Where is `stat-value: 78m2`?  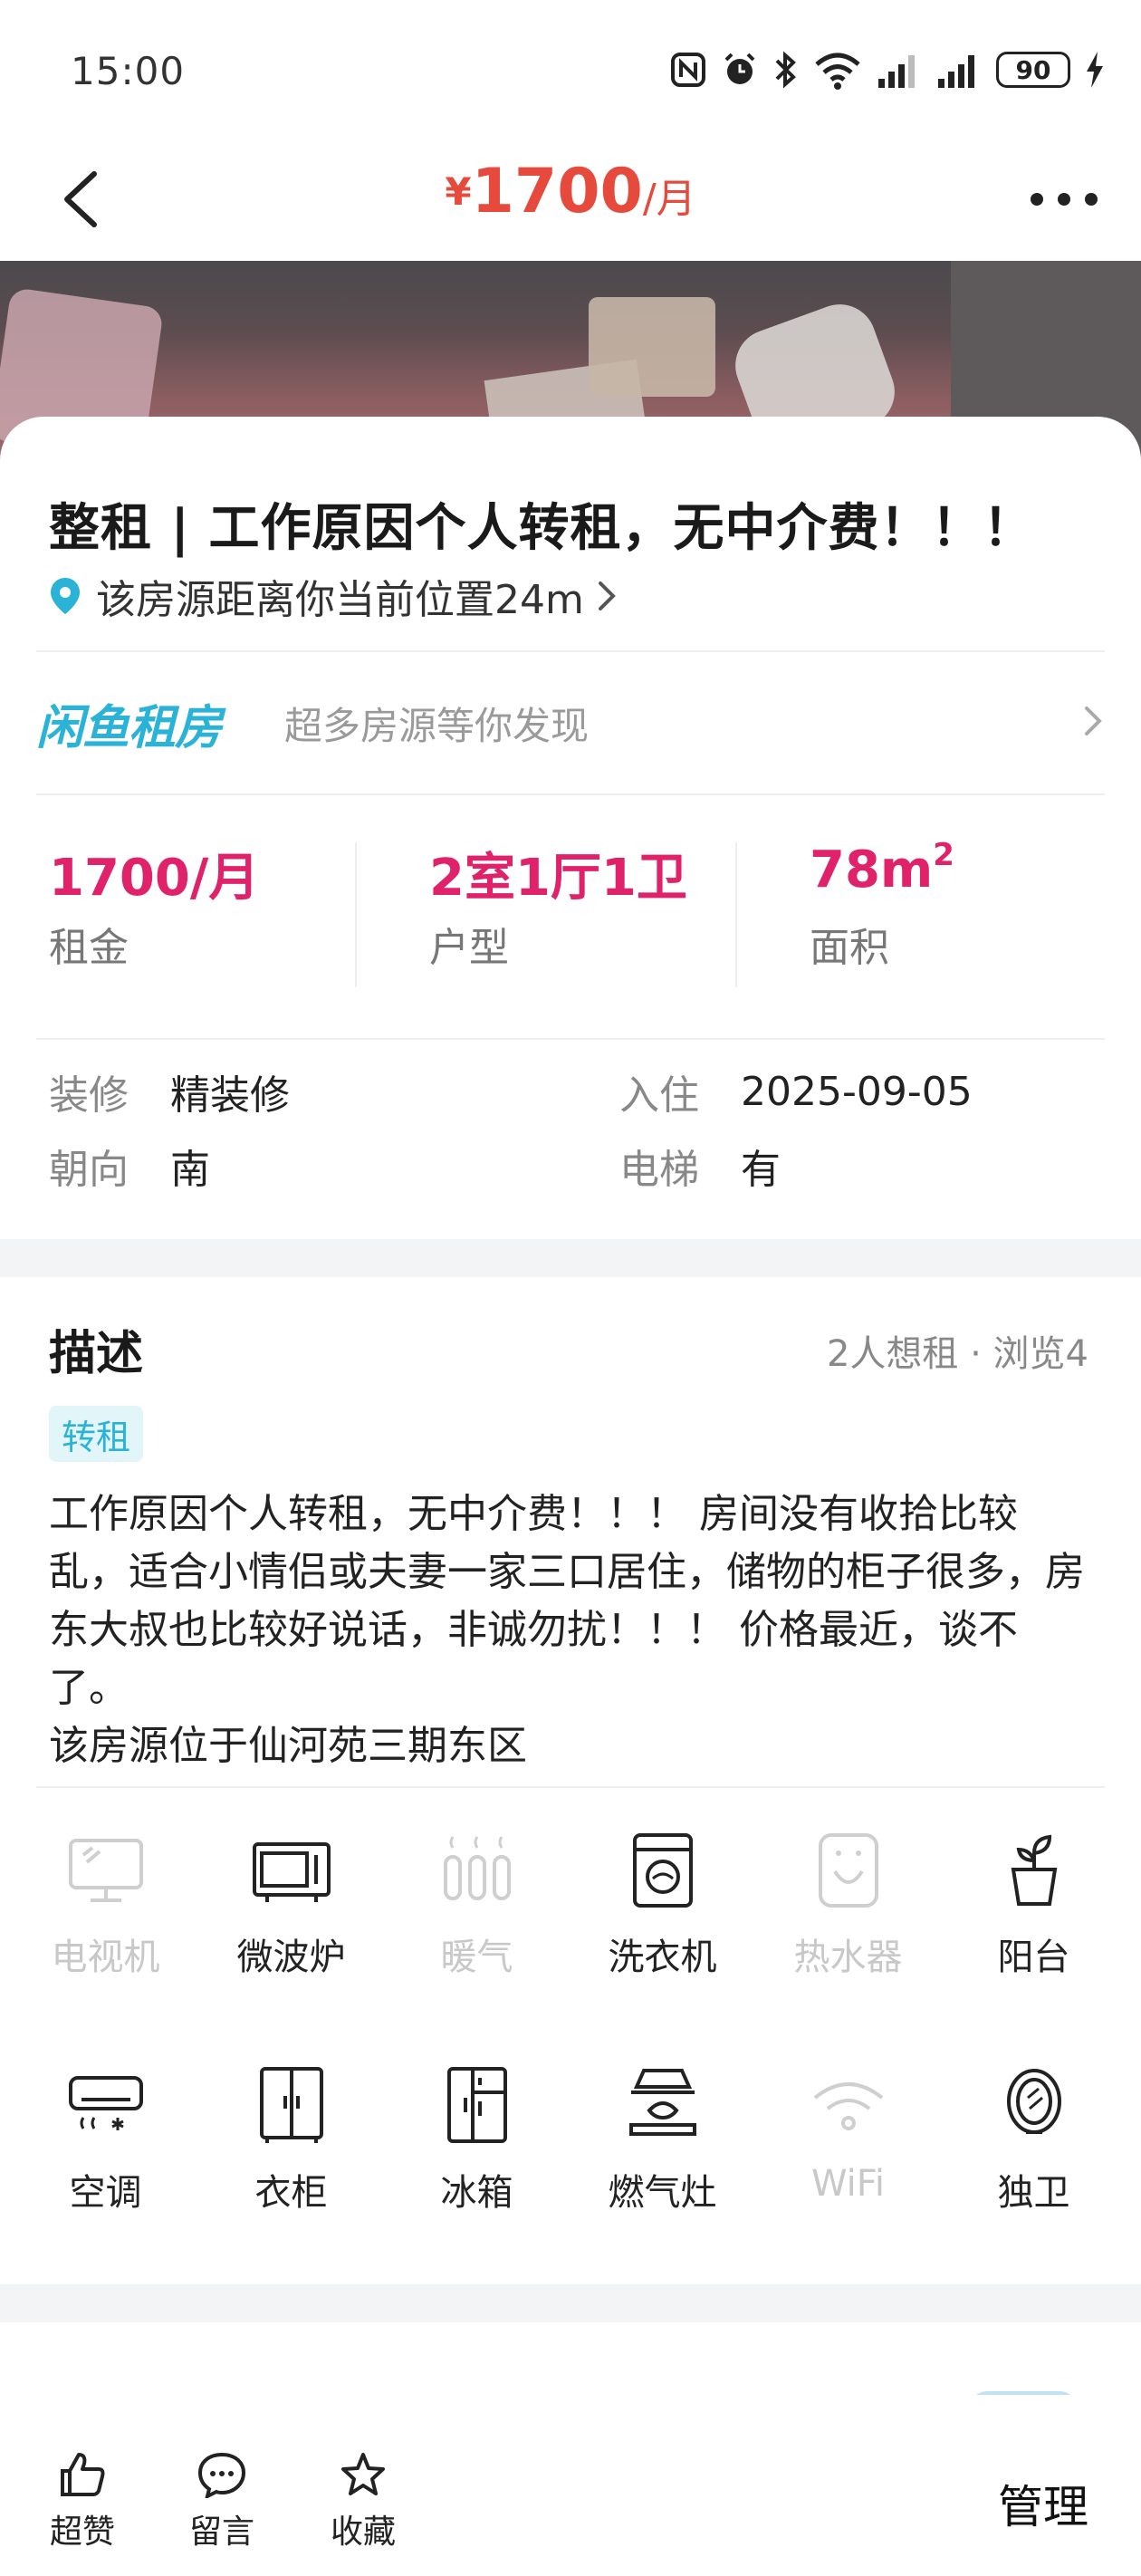
stat-value: 78m2 is located at coordinates (882, 868).